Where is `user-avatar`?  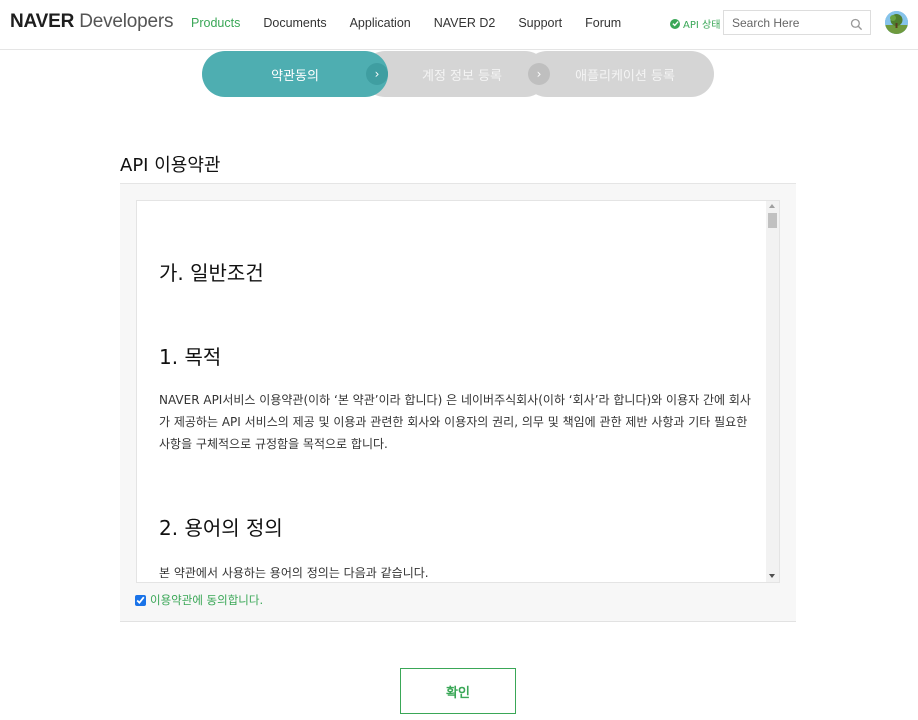
user-avatar is located at coordinates (896, 22).